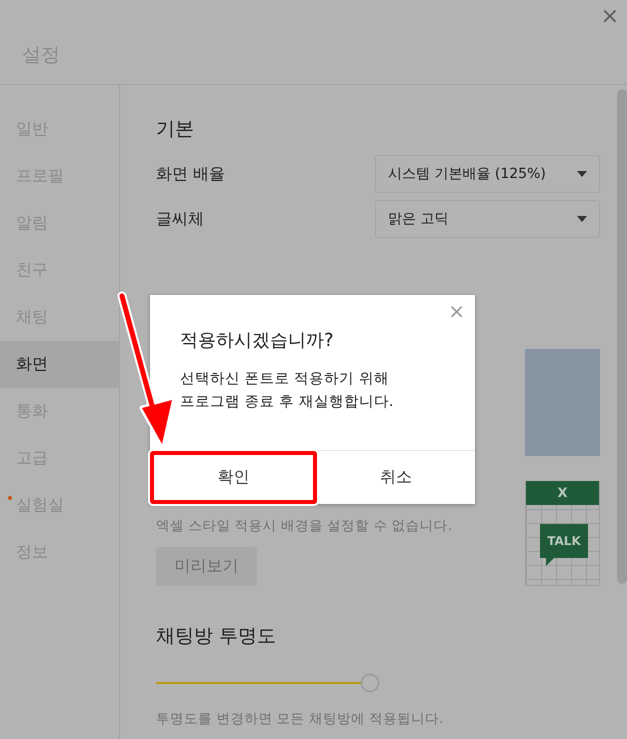  Describe the element at coordinates (175, 129) in the screenshot. I see `section-heading: 기본` at that location.